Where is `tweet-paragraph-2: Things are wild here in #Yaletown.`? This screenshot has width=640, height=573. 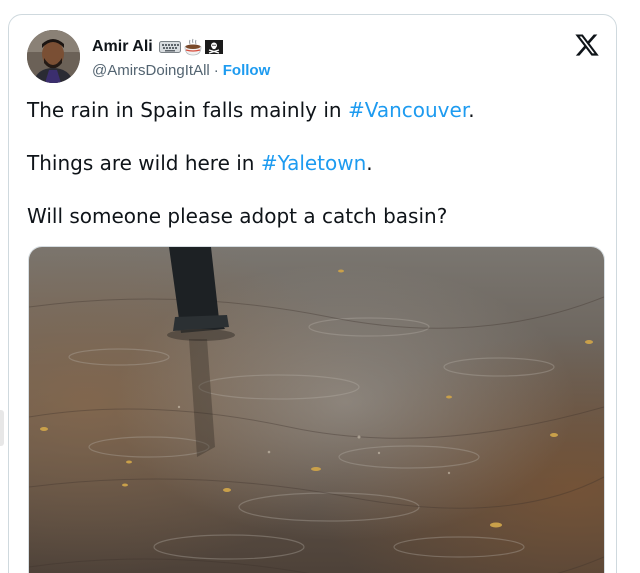
tweet-paragraph-2: Things are wild here in #Yaletown. is located at coordinates (312, 163).